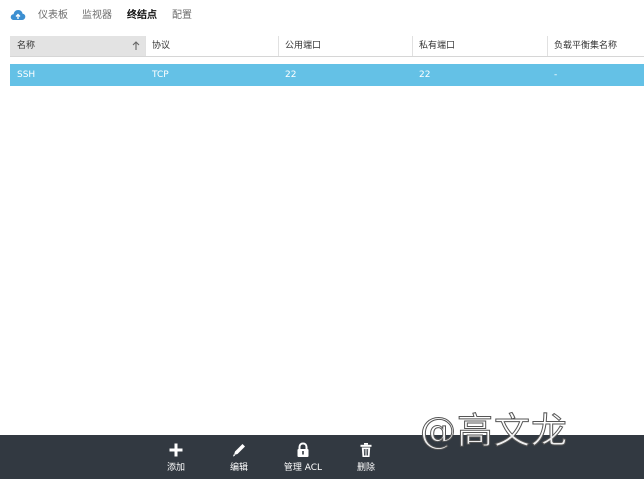  Describe the element at coordinates (77, 46) in the screenshot. I see `column-header-name: 名称` at that location.